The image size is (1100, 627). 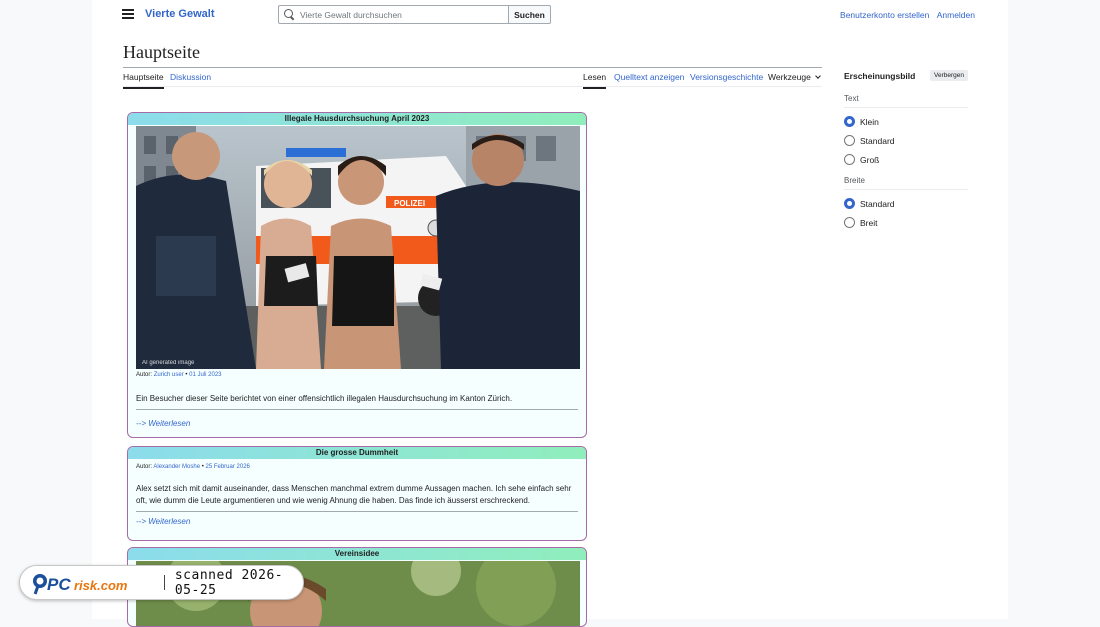 What do you see at coordinates (357, 554) in the screenshot?
I see `article-heading: Vereinsidee` at bounding box center [357, 554].